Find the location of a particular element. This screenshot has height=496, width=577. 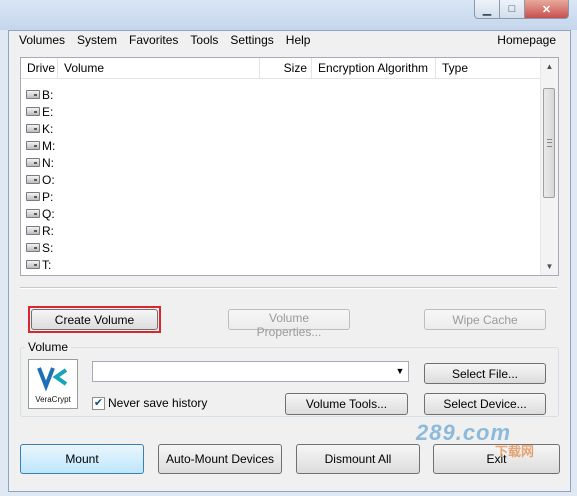

drive-row: E: is located at coordinates (280, 111).